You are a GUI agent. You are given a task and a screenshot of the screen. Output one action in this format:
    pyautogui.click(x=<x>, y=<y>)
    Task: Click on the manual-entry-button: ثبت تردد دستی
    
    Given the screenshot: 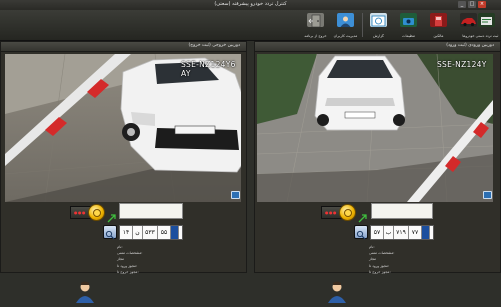 What is the action you would take?
    pyautogui.click(x=487, y=25)
    